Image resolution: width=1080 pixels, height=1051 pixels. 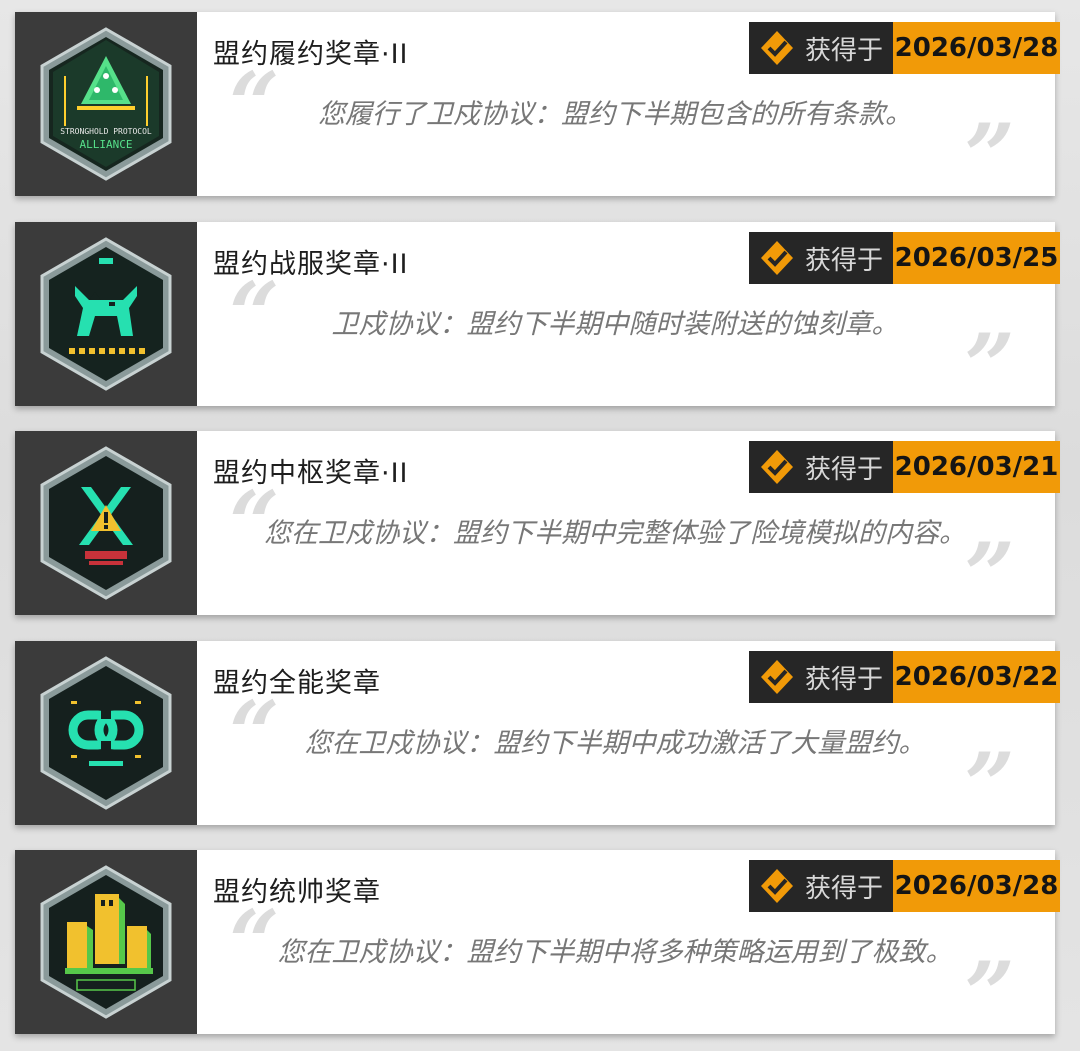 I want to click on fortress-badge-icon, so click(x=106, y=942).